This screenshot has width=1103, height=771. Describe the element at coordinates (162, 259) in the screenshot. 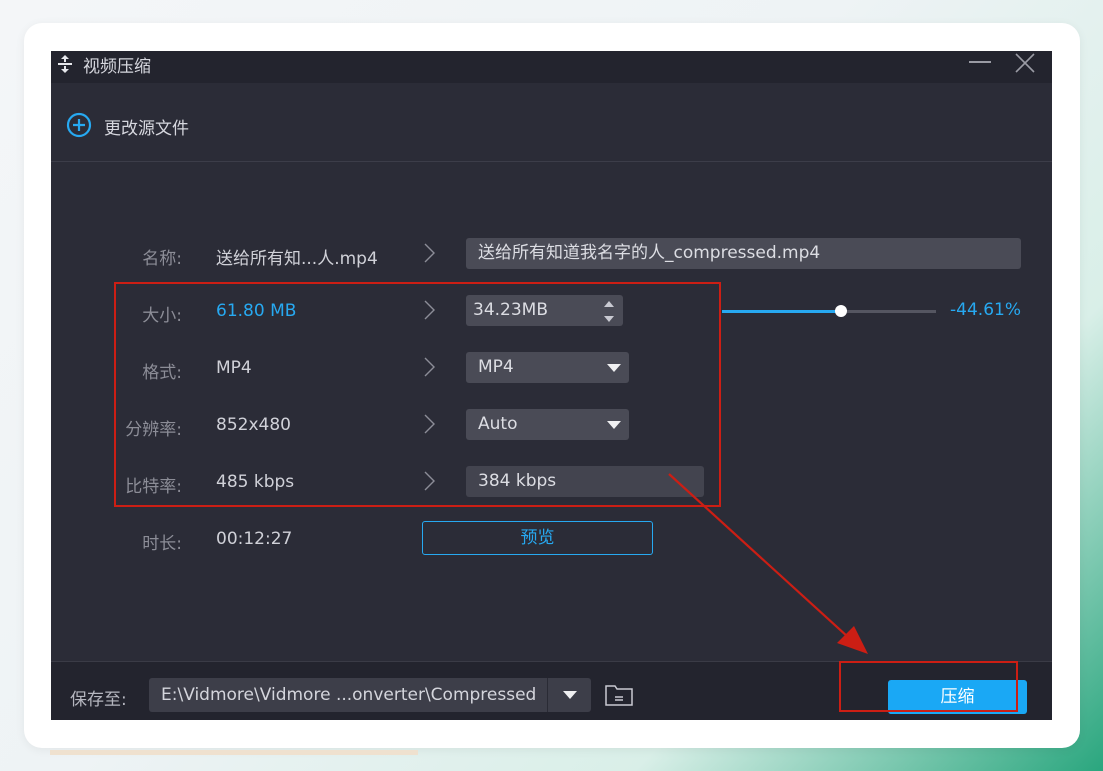

I see `name-label: 名称:` at that location.